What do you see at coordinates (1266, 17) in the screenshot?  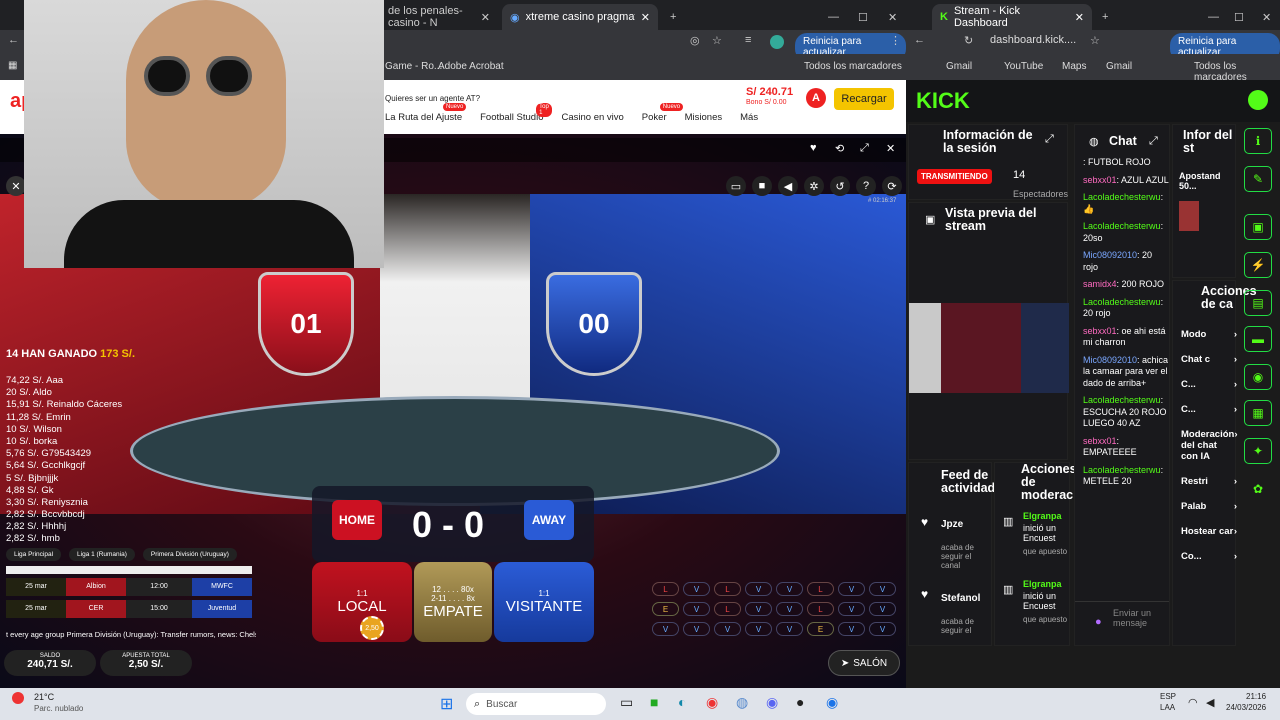 I see `close-window-icon: ✕` at bounding box center [1266, 17].